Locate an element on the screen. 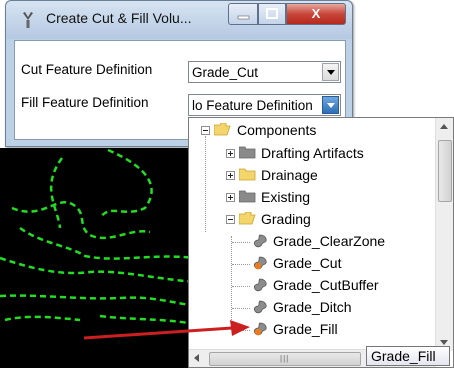 Image resolution: width=454 pixels, height=368 pixels. app-icon is located at coordinates (28, 20).